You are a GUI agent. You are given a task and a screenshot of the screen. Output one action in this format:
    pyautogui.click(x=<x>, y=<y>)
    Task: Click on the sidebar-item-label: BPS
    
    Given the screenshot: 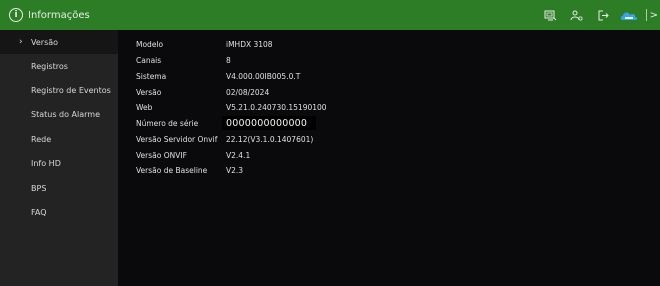 What is the action you would take?
    pyautogui.click(x=39, y=188)
    